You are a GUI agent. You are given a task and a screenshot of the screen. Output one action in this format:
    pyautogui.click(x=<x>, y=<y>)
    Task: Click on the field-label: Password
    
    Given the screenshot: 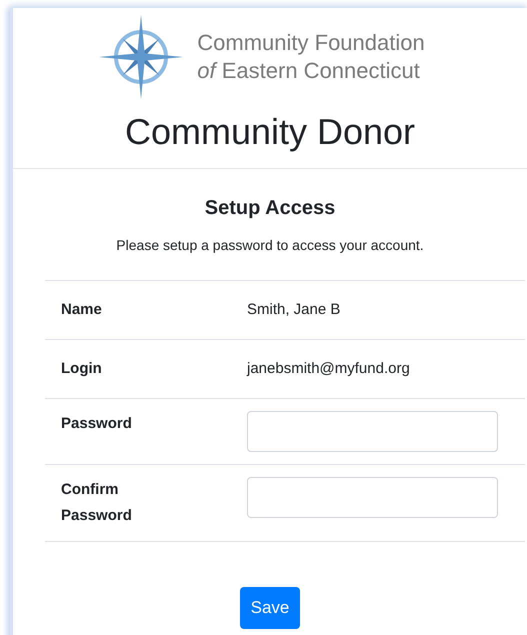 What is the action you would take?
    pyautogui.click(x=97, y=424)
    